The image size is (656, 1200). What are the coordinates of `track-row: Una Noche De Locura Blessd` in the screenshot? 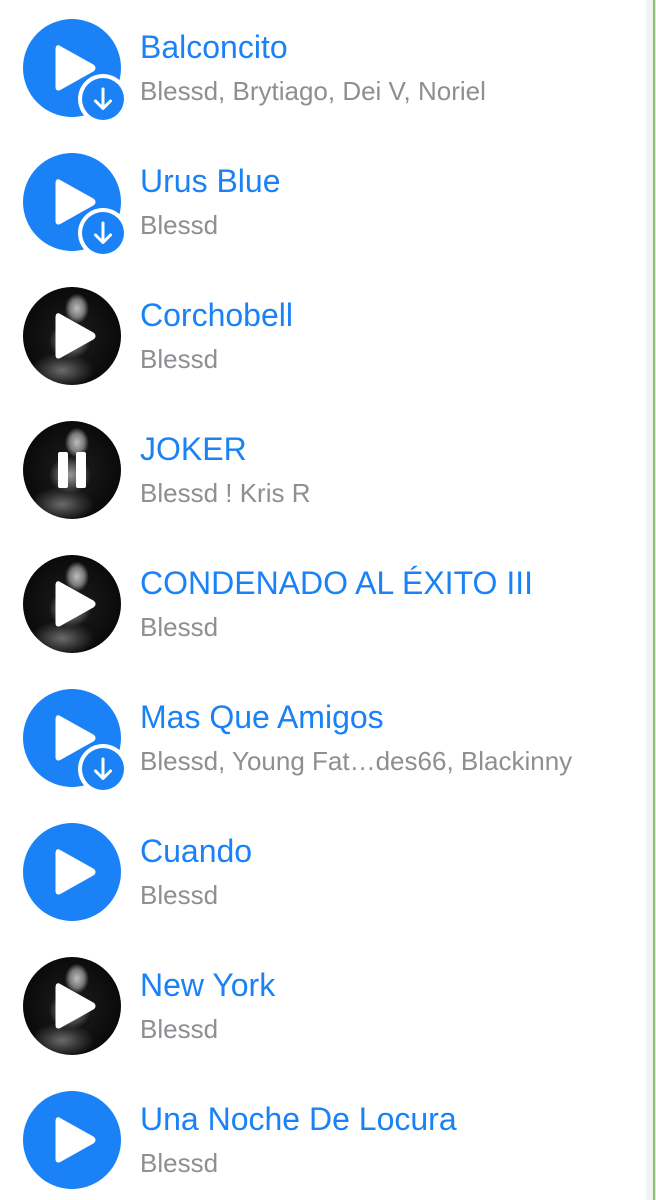 It's located at (323, 1136).